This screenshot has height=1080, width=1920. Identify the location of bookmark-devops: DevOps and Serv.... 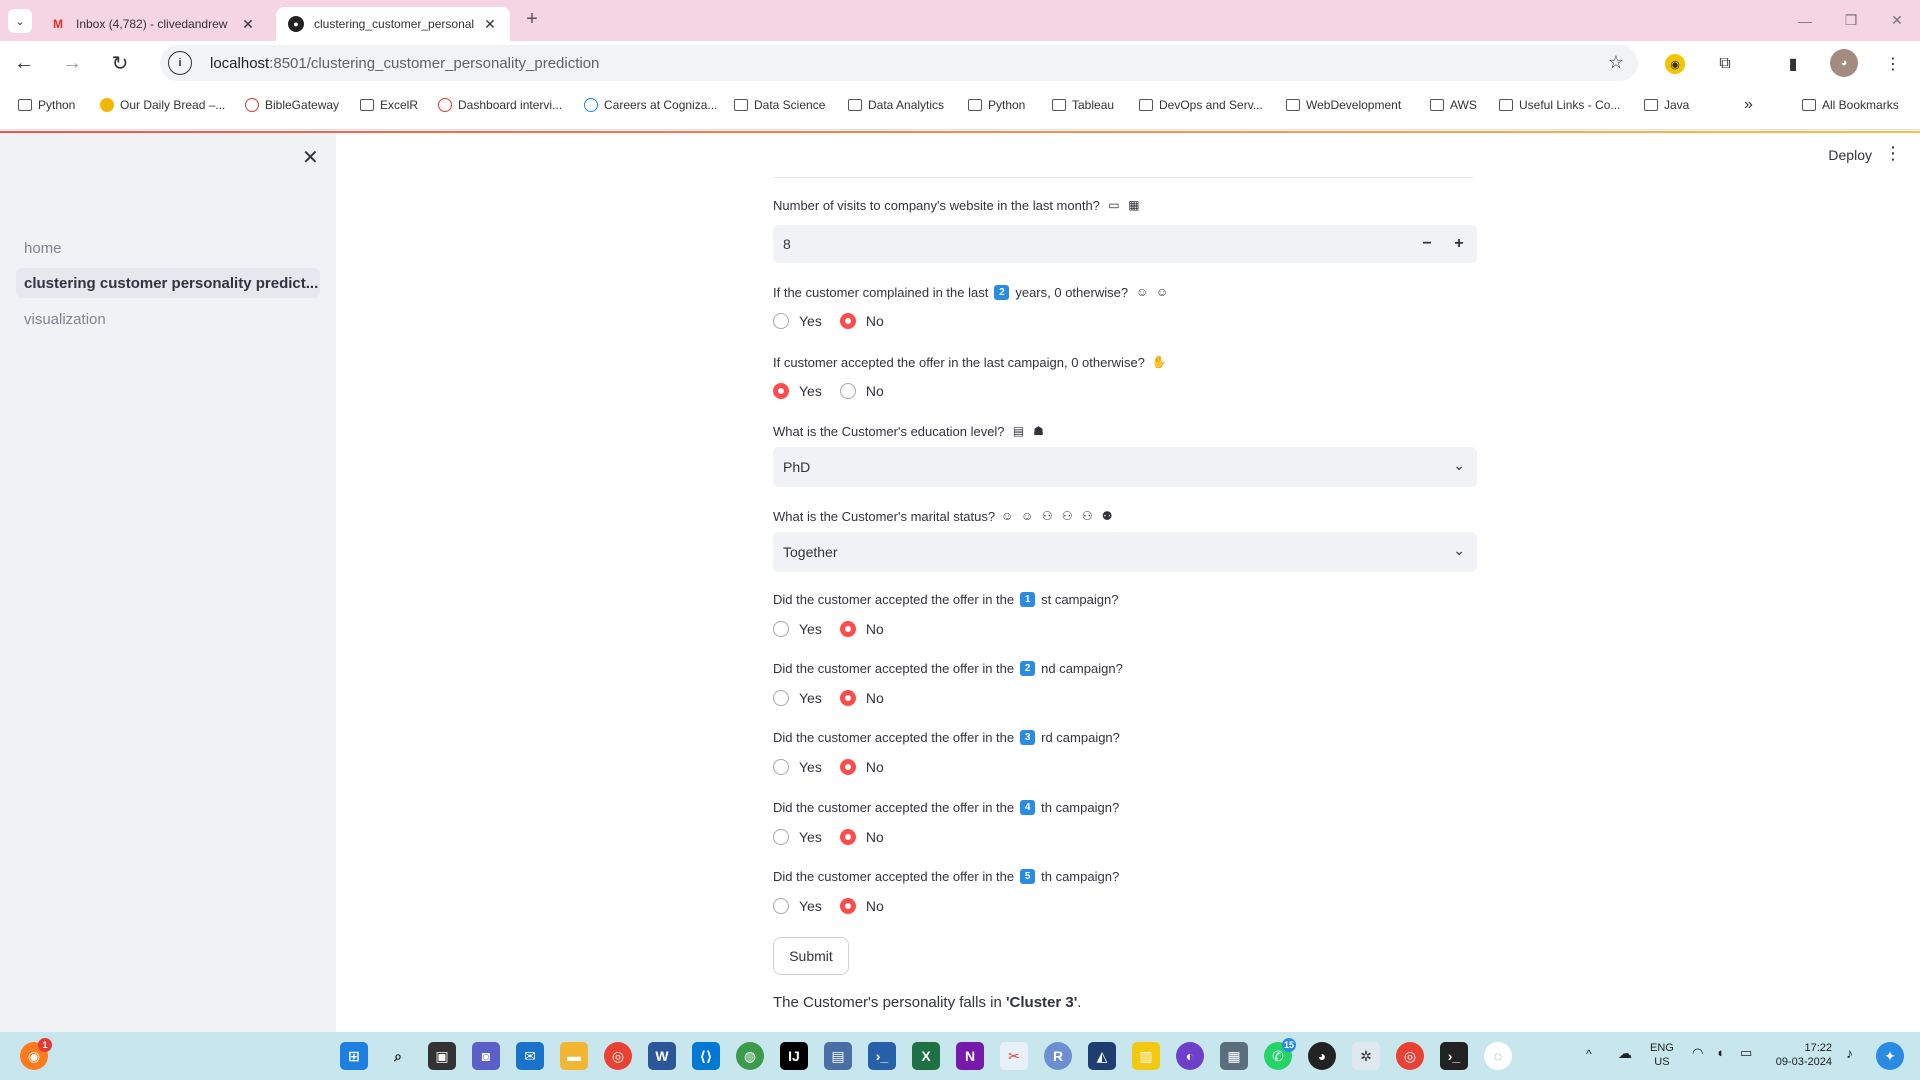
(1201, 105).